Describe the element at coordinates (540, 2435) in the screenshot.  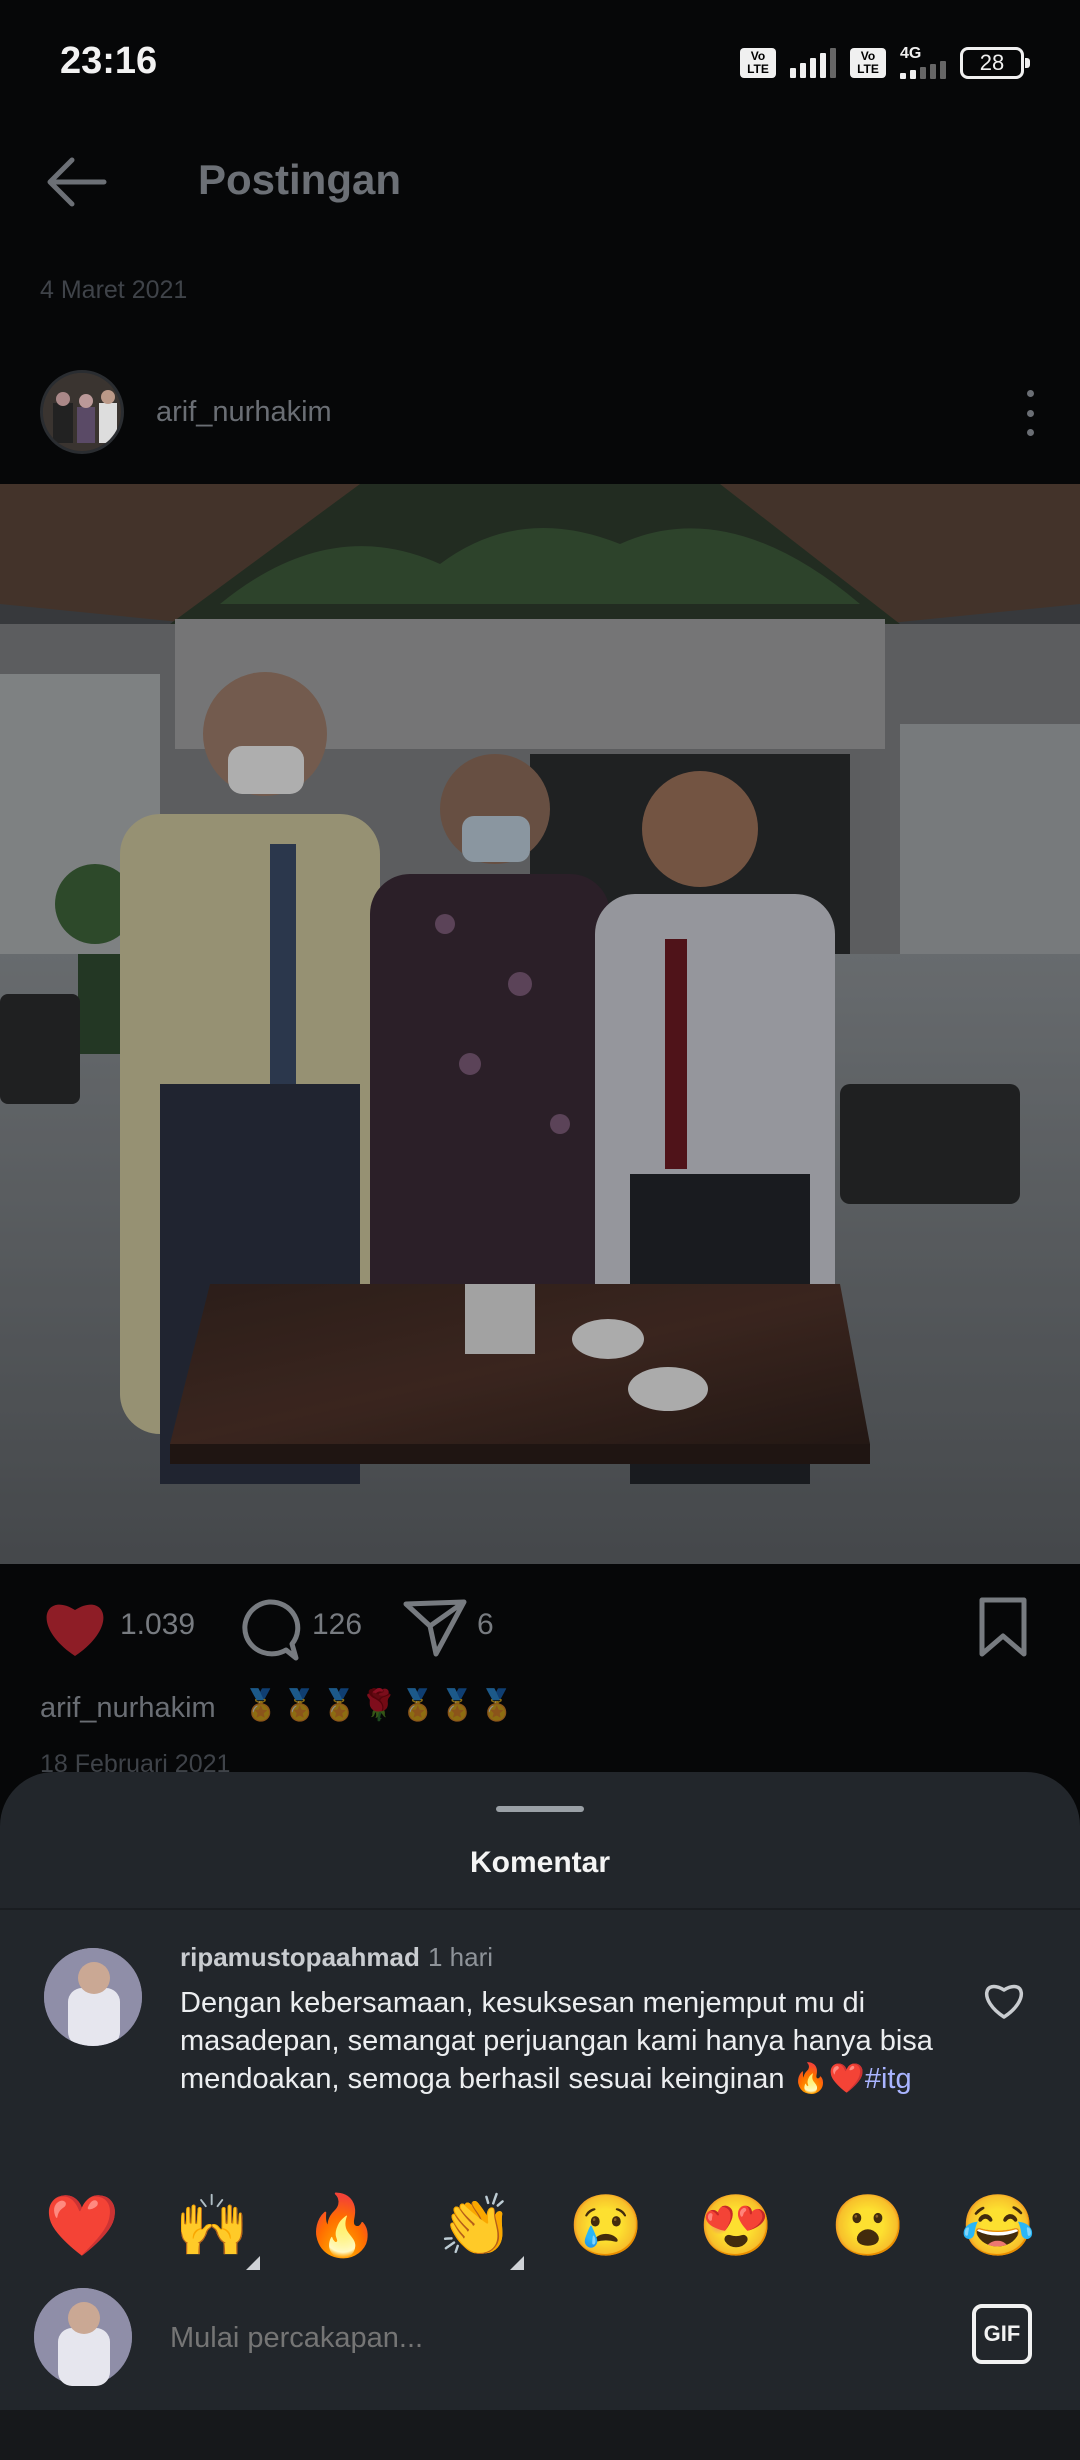
I see `system-navigation-bar` at that location.